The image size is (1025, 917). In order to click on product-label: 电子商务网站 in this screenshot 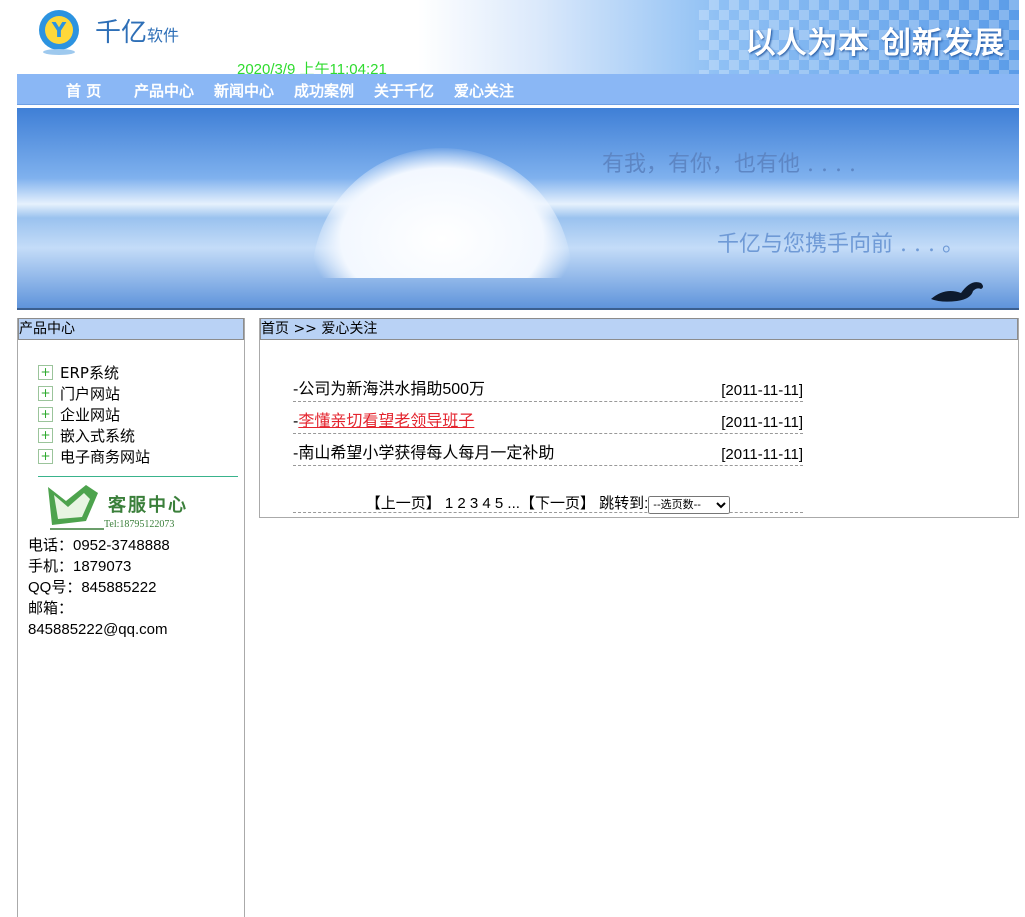, I will do `click(105, 456)`.